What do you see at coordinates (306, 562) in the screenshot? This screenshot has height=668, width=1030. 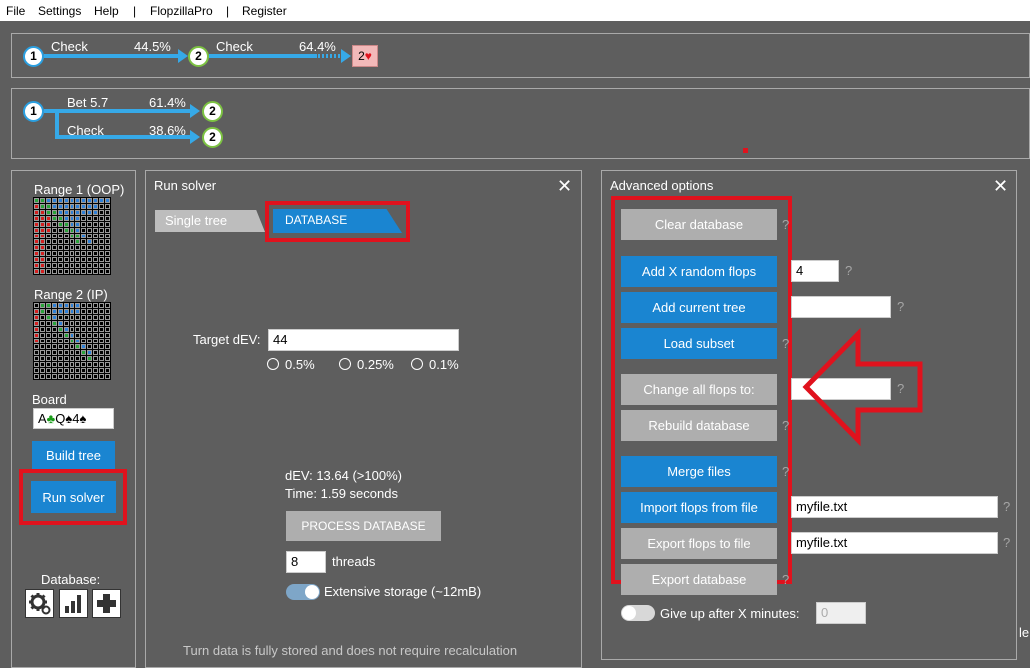 I see `threads-input: 8` at bounding box center [306, 562].